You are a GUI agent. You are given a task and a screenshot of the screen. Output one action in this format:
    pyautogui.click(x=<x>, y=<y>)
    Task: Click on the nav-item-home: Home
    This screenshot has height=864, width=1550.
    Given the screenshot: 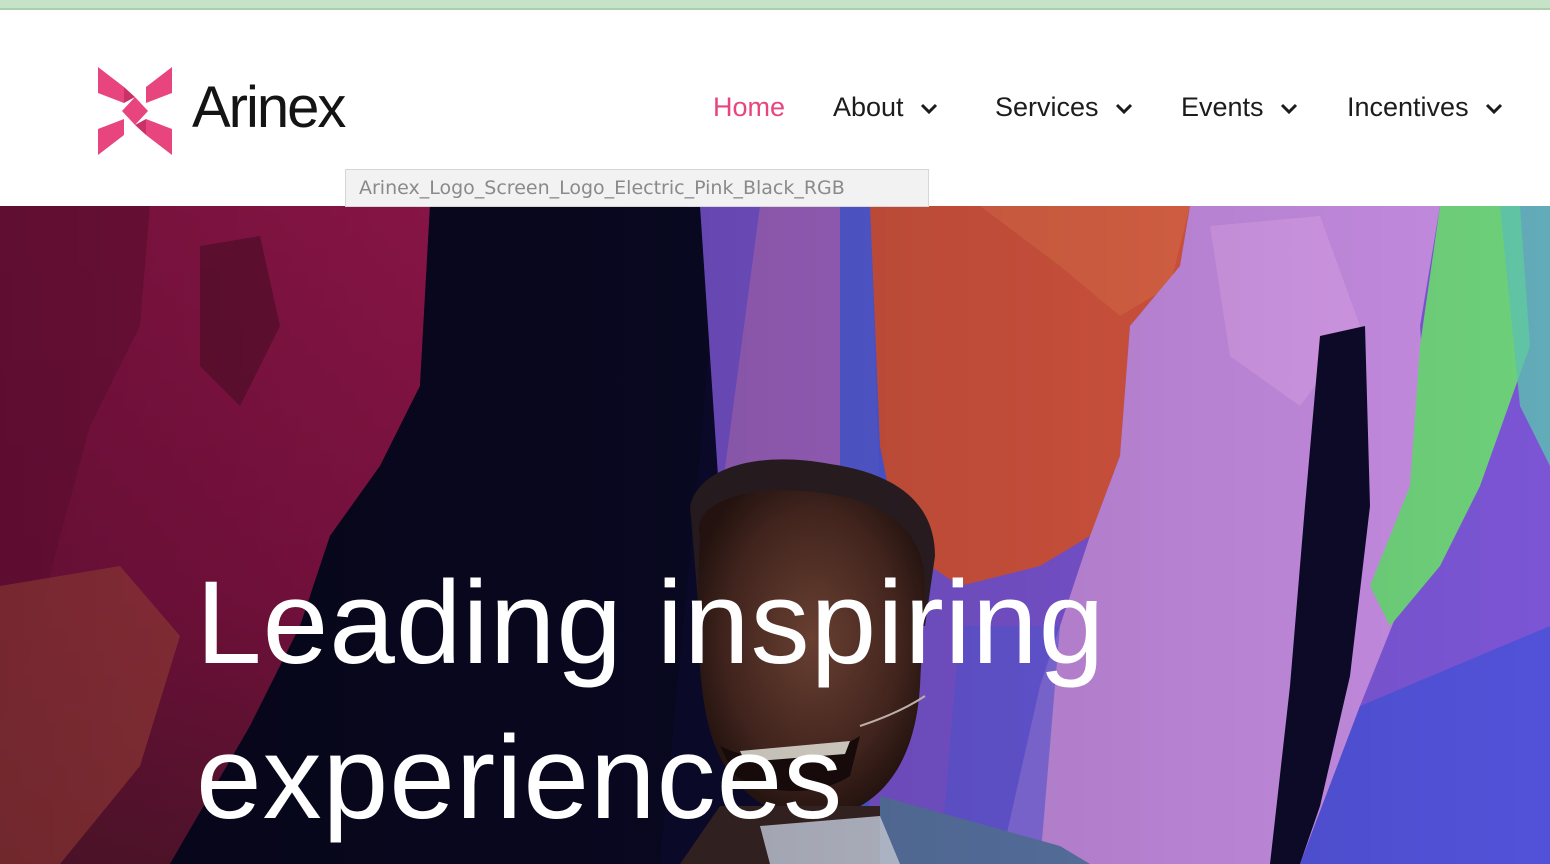 What is the action you would take?
    pyautogui.click(x=749, y=107)
    